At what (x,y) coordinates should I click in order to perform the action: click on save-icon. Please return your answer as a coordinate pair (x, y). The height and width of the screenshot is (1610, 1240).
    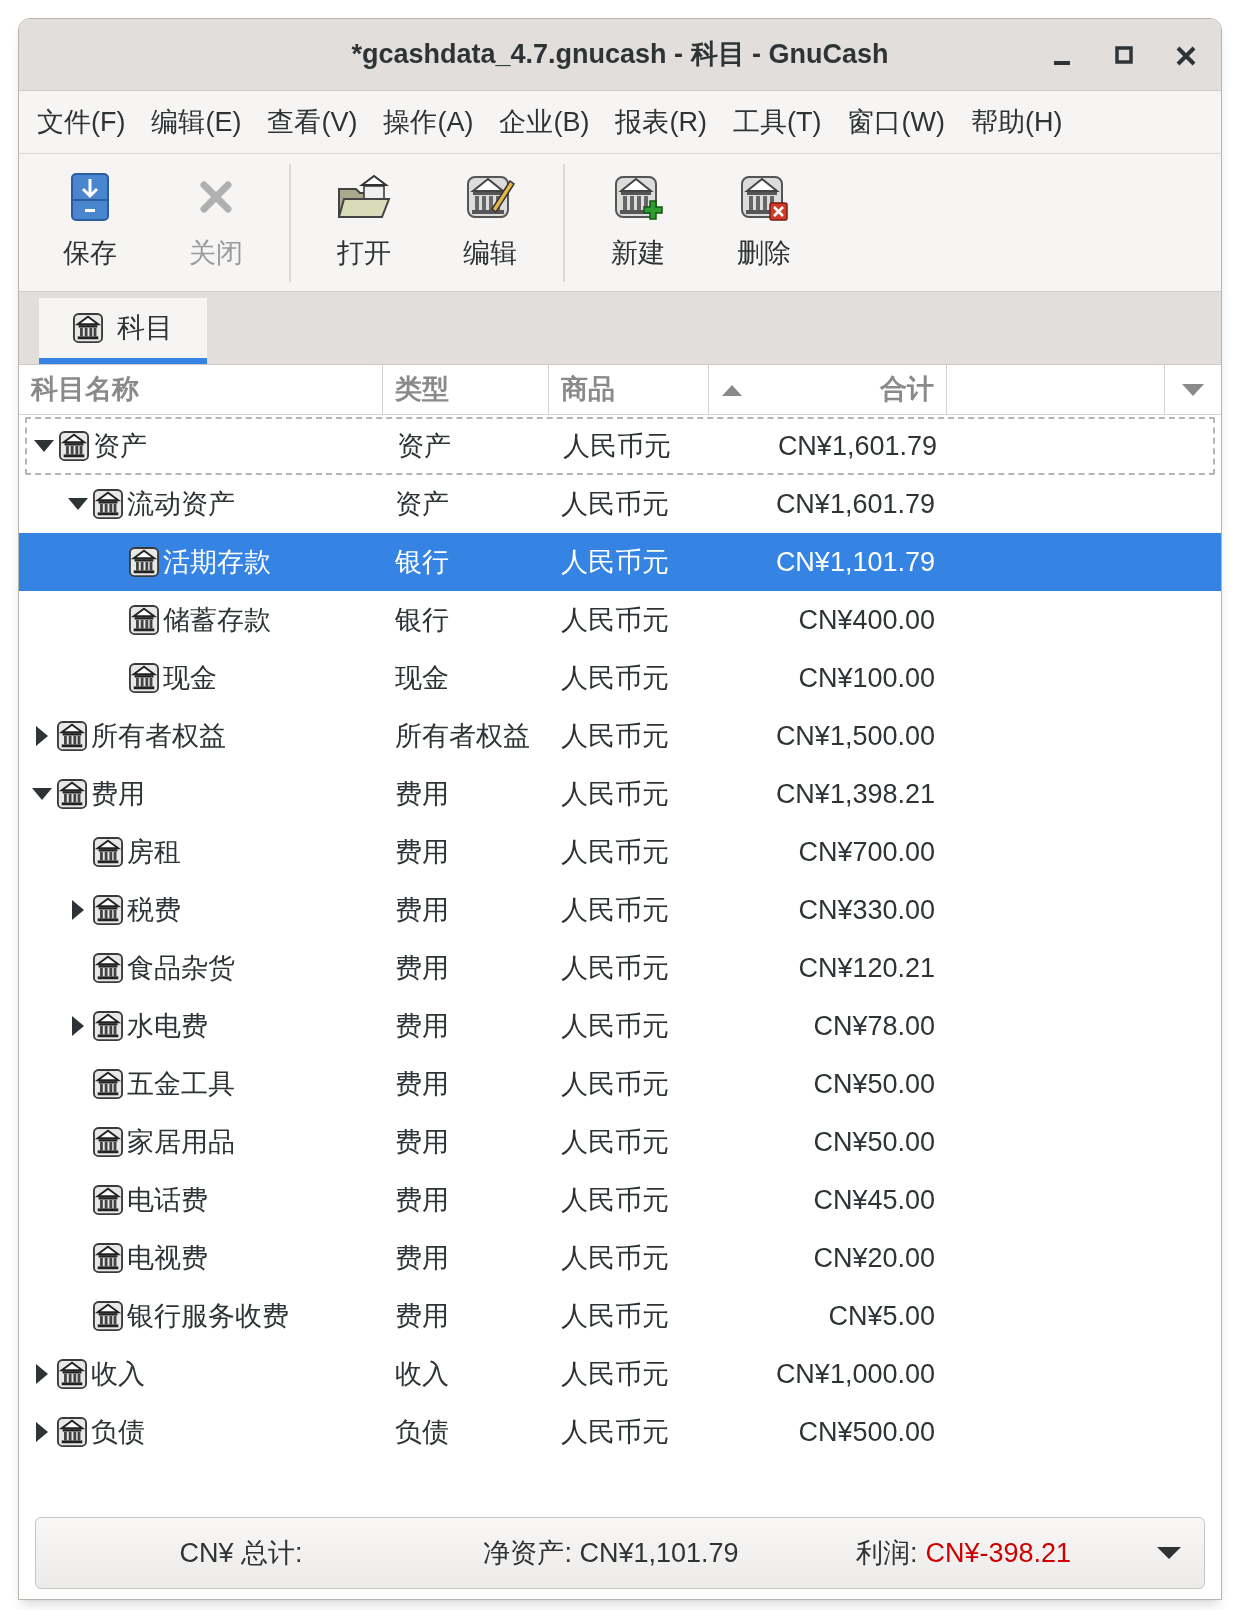
    Looking at the image, I should click on (90, 197).